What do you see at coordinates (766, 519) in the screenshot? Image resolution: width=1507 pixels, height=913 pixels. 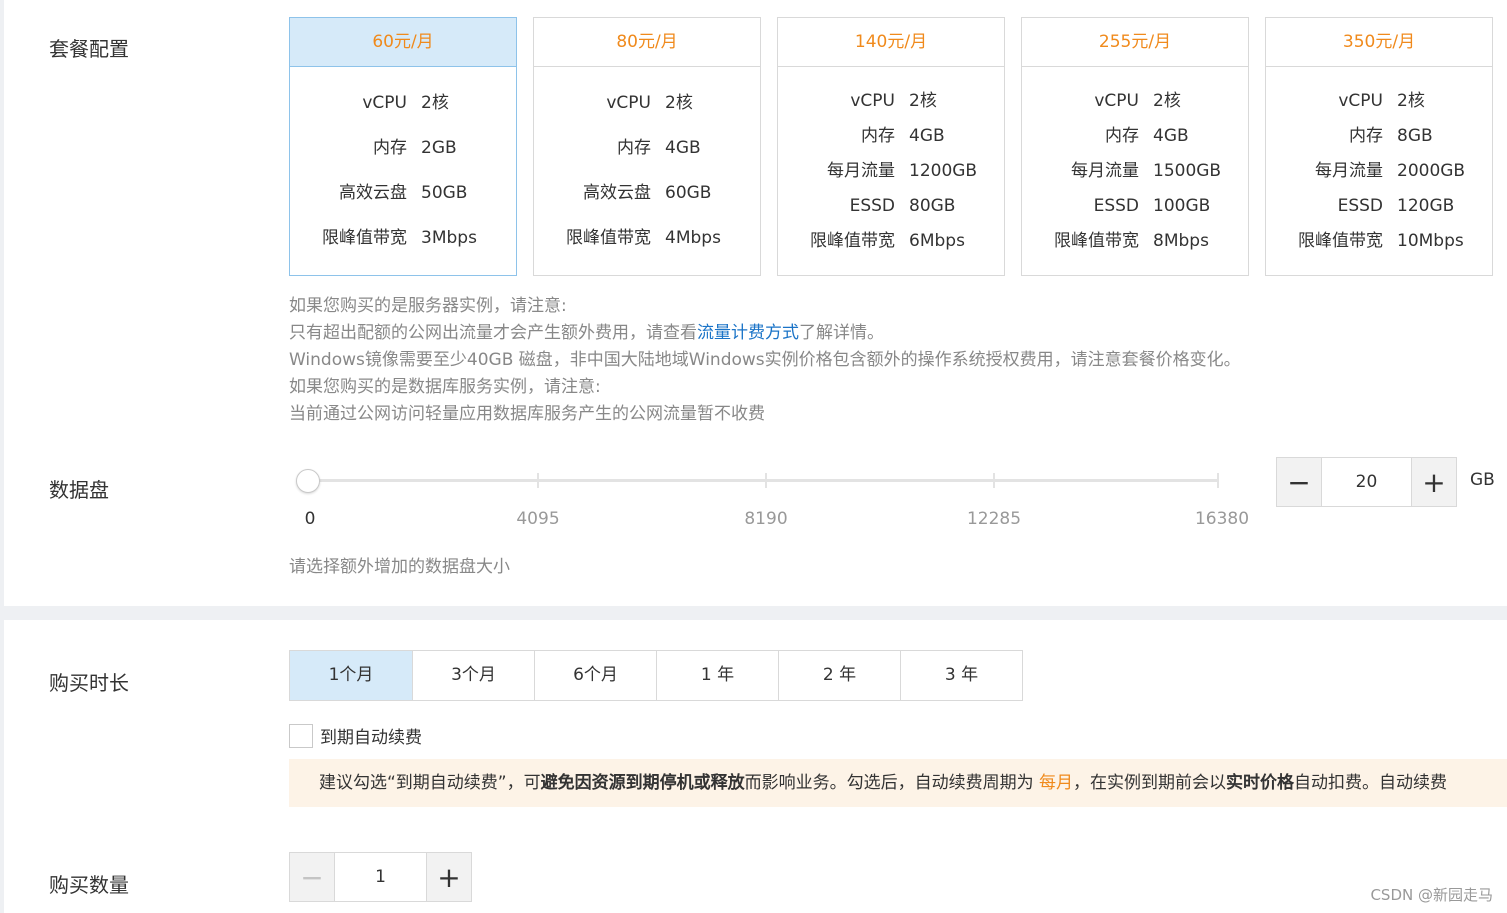 I see `tick-label: 8190` at bounding box center [766, 519].